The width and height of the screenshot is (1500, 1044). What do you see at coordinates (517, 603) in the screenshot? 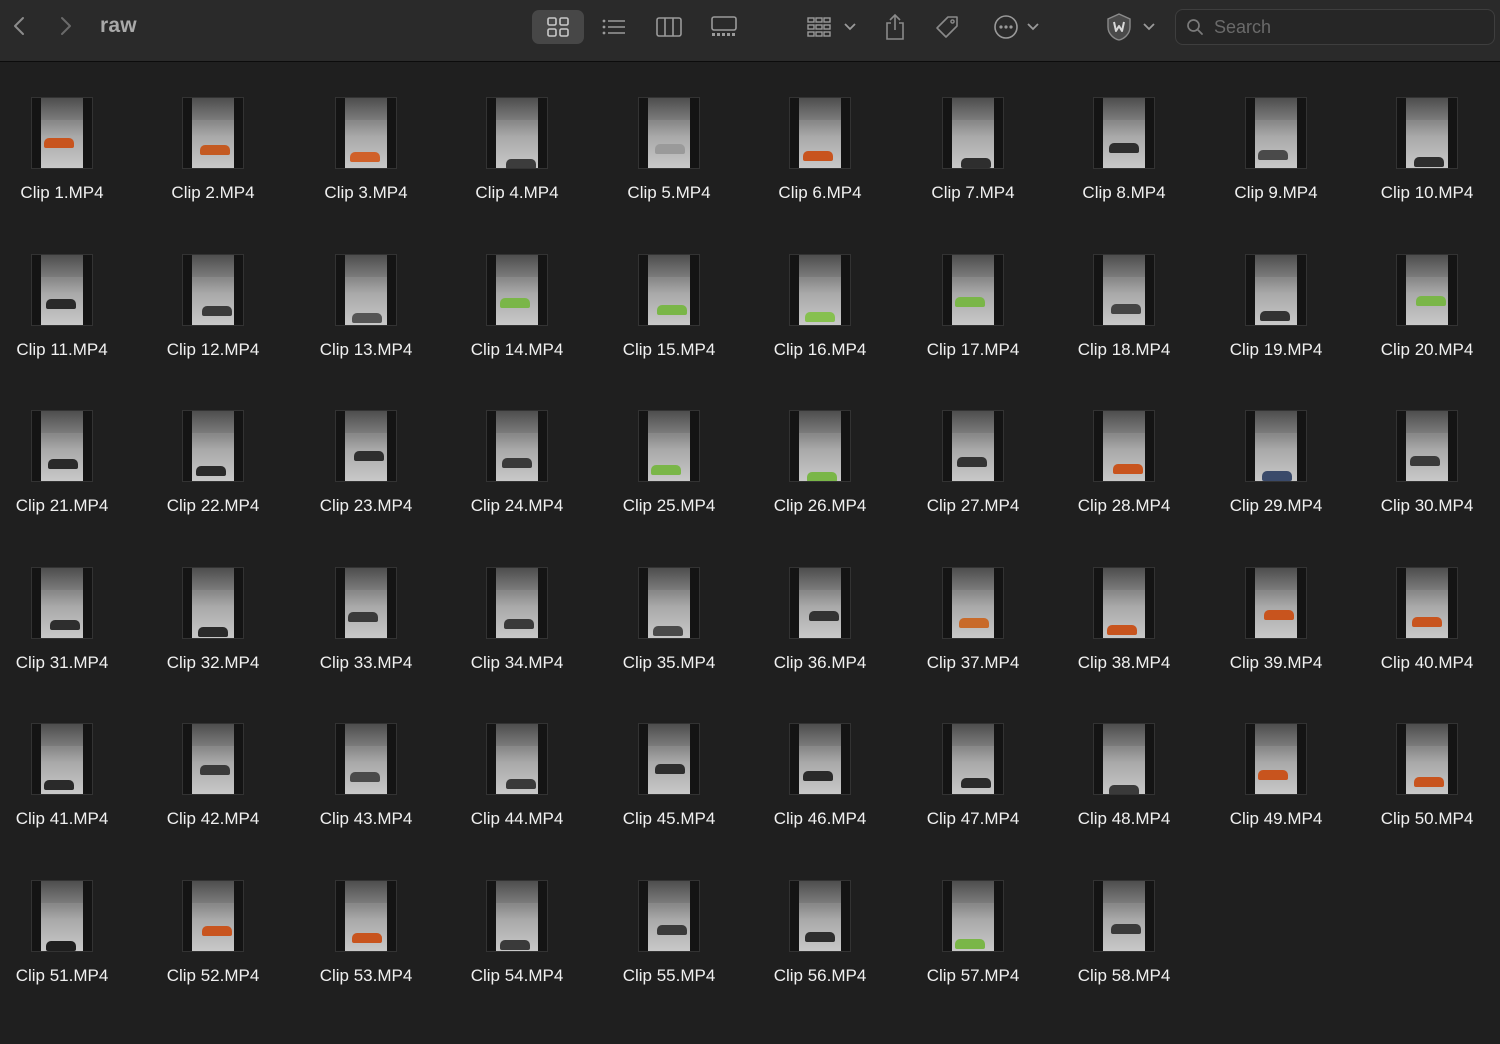
I see `file-item: Clip 34.MP4` at bounding box center [517, 603].